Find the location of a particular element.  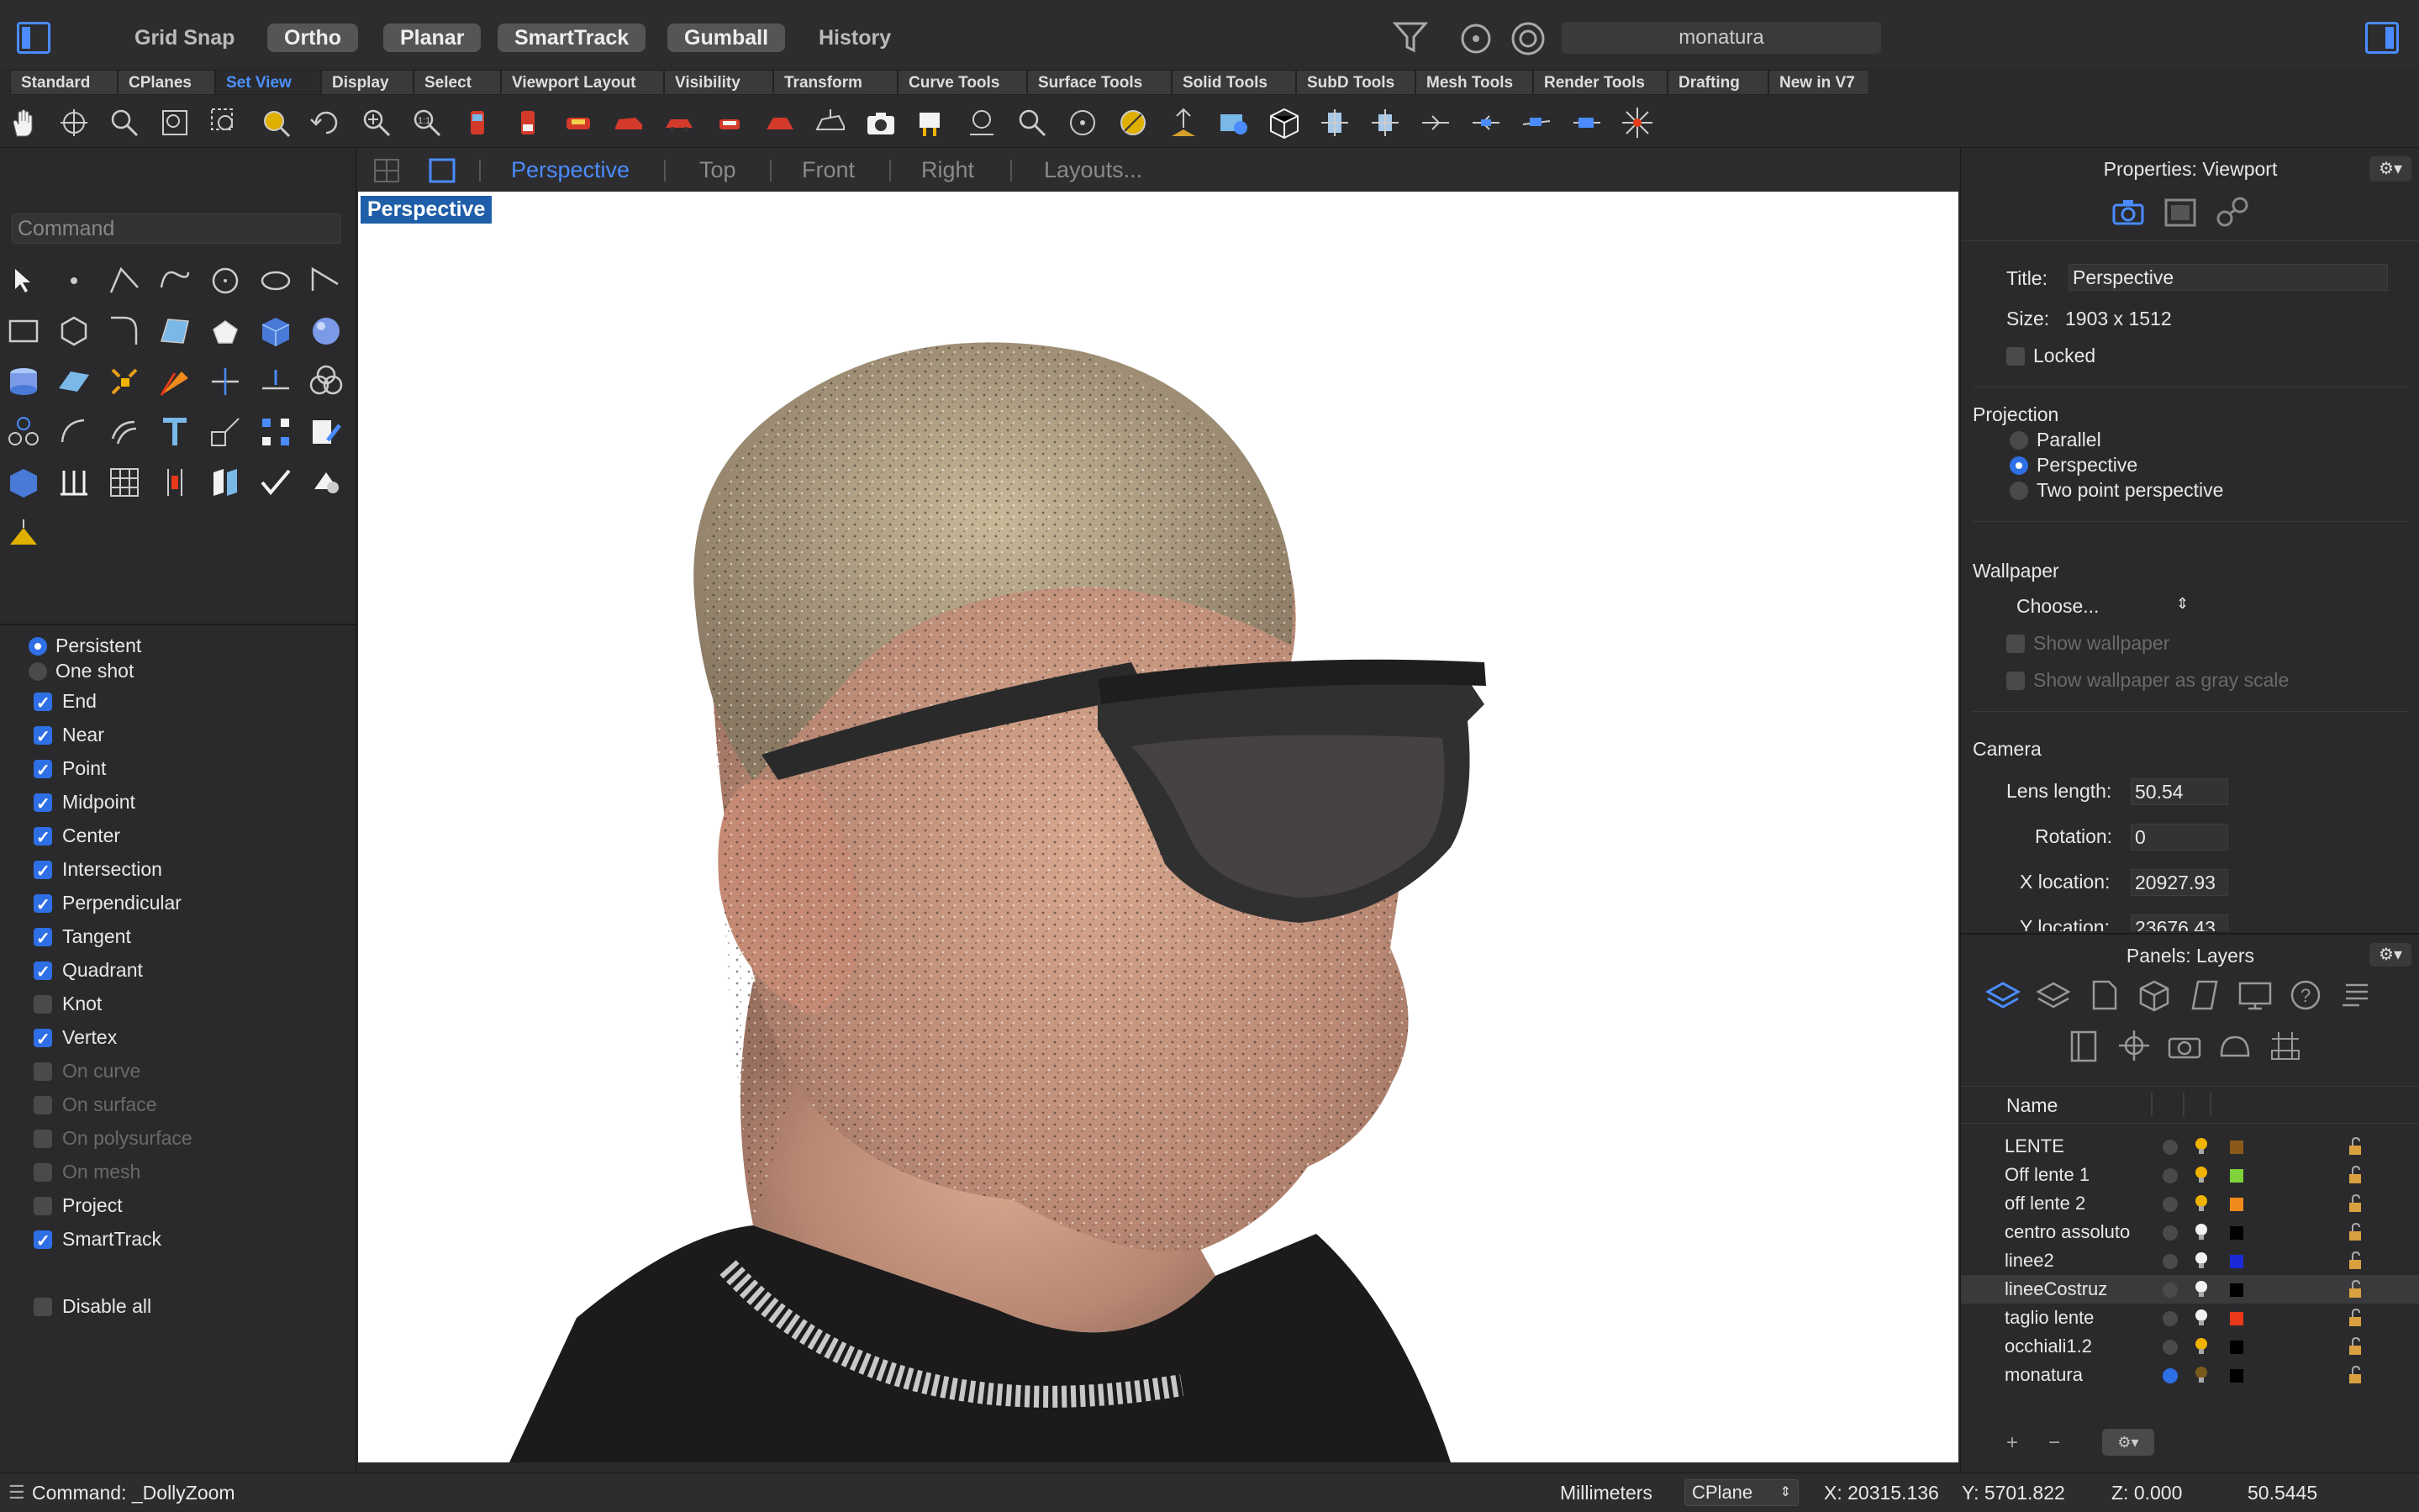

layer-row: occhiali1.2 is located at coordinates (2190, 1347).